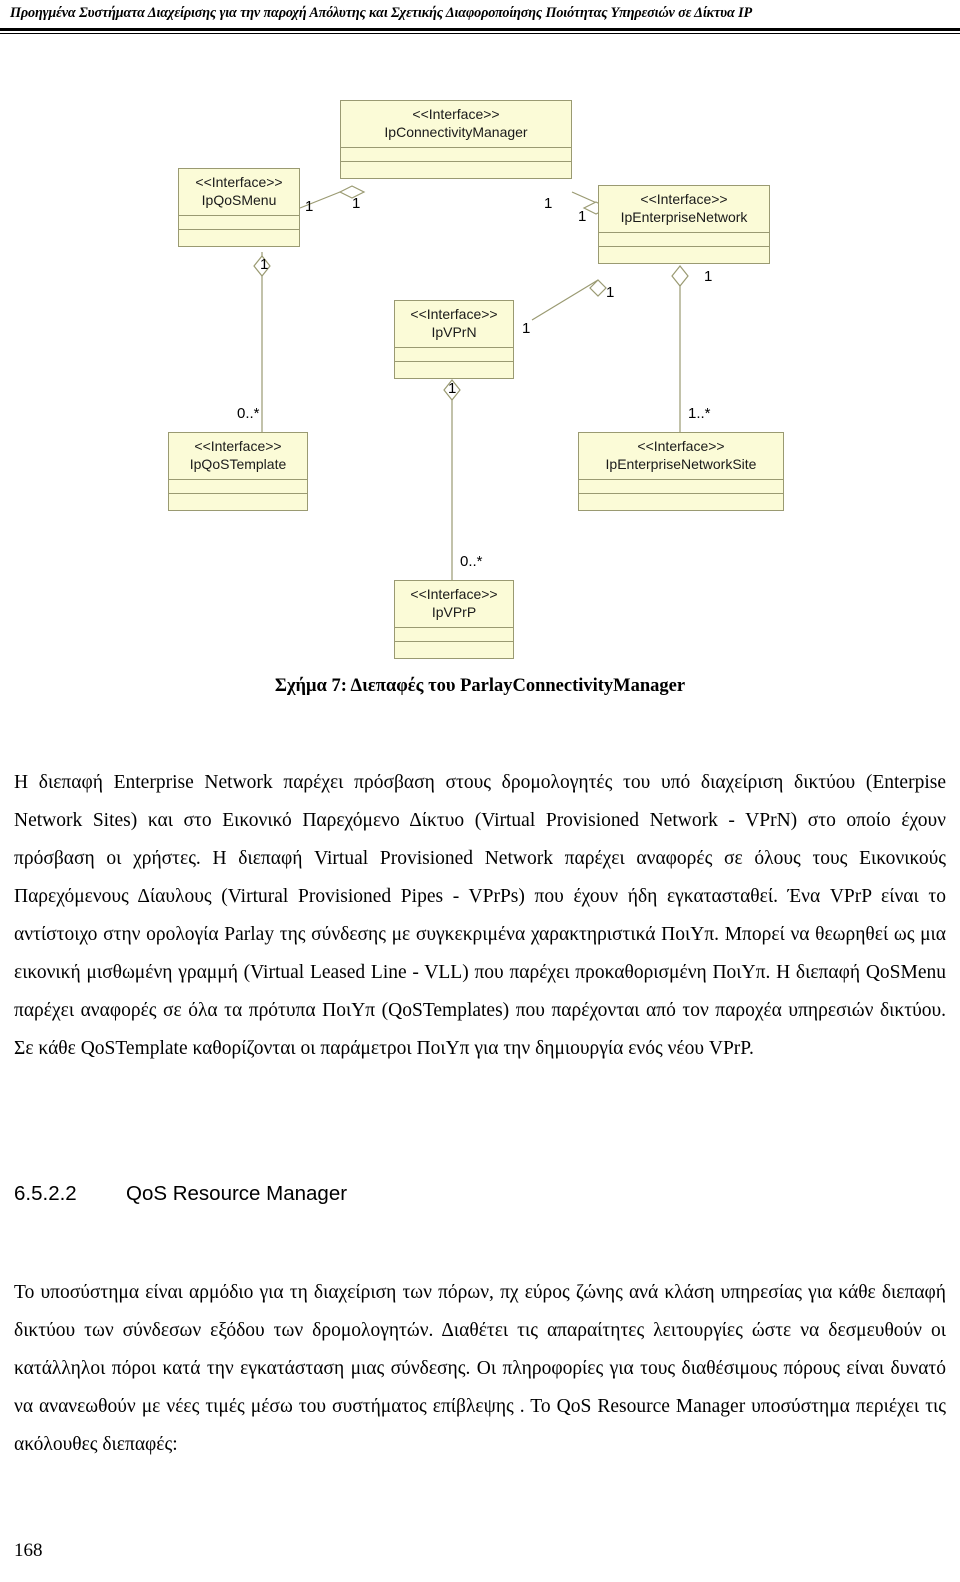  I want to click on uml-multiplicity-entnet-below-right: 1, so click(708, 276).